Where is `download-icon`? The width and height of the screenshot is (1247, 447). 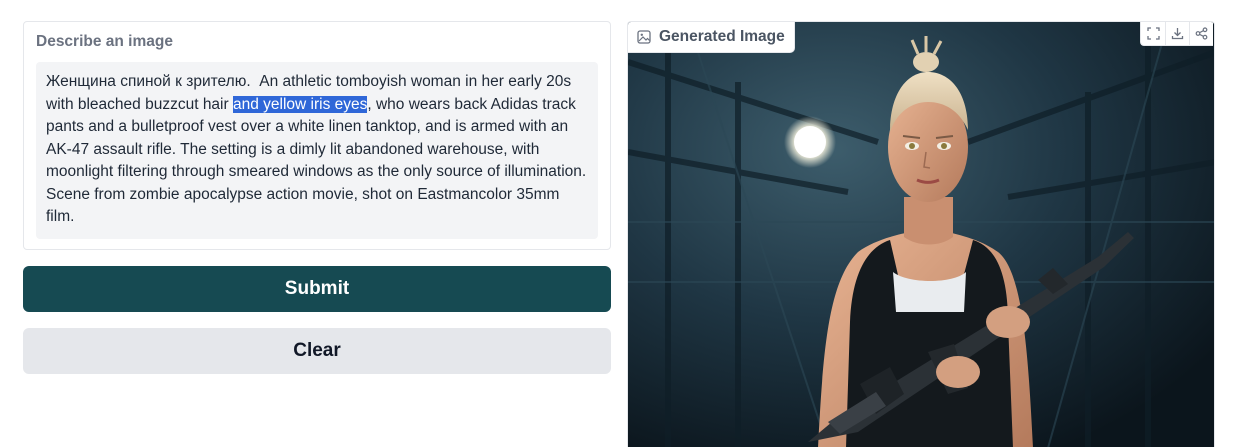
download-icon is located at coordinates (1177, 33).